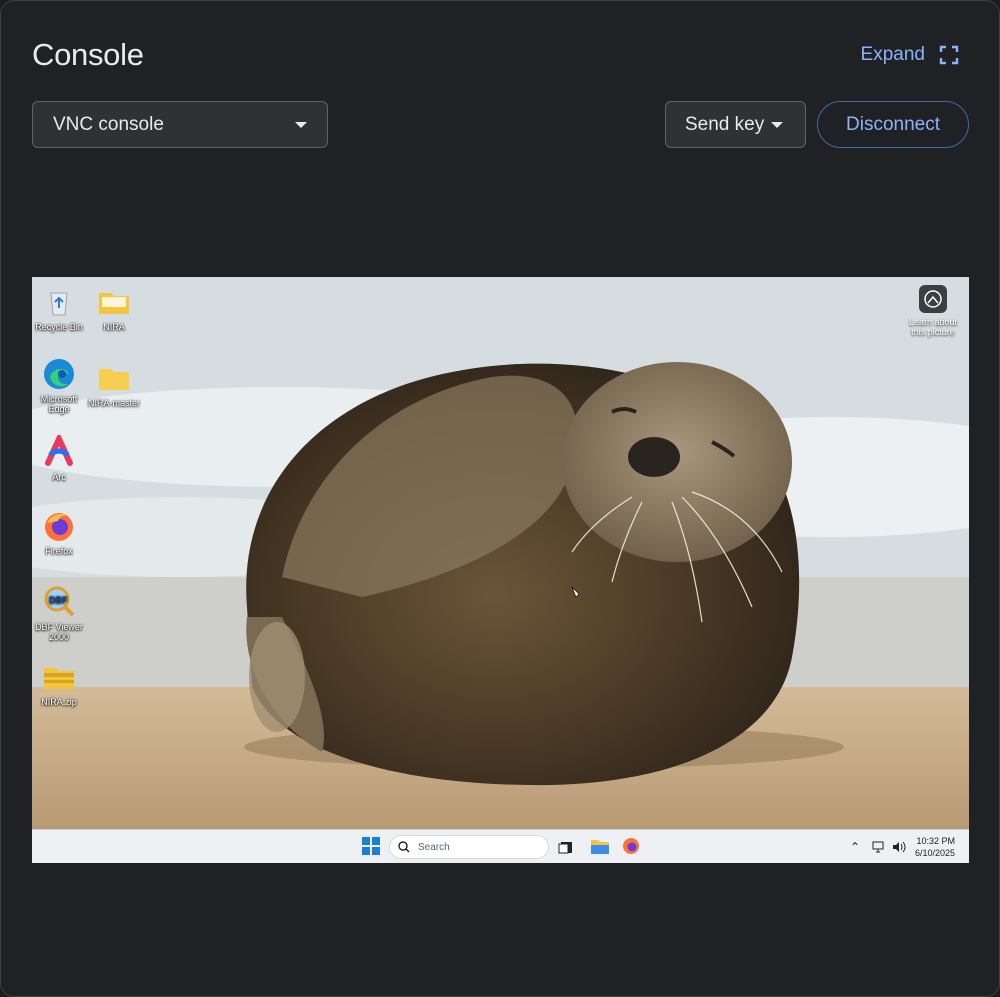  I want to click on desktop-icon-label: NIRA.zip, so click(59, 702).